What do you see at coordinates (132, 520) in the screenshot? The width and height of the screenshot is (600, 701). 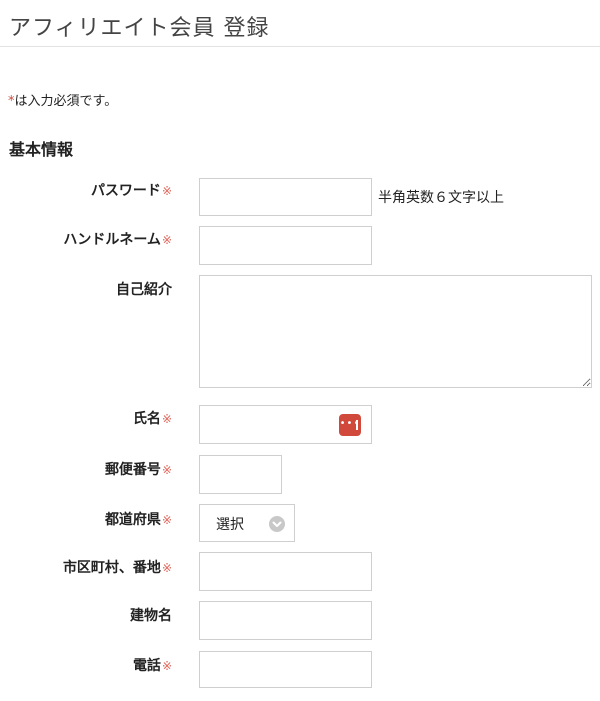 I see `prefecture-label-text: 都道府県` at bounding box center [132, 520].